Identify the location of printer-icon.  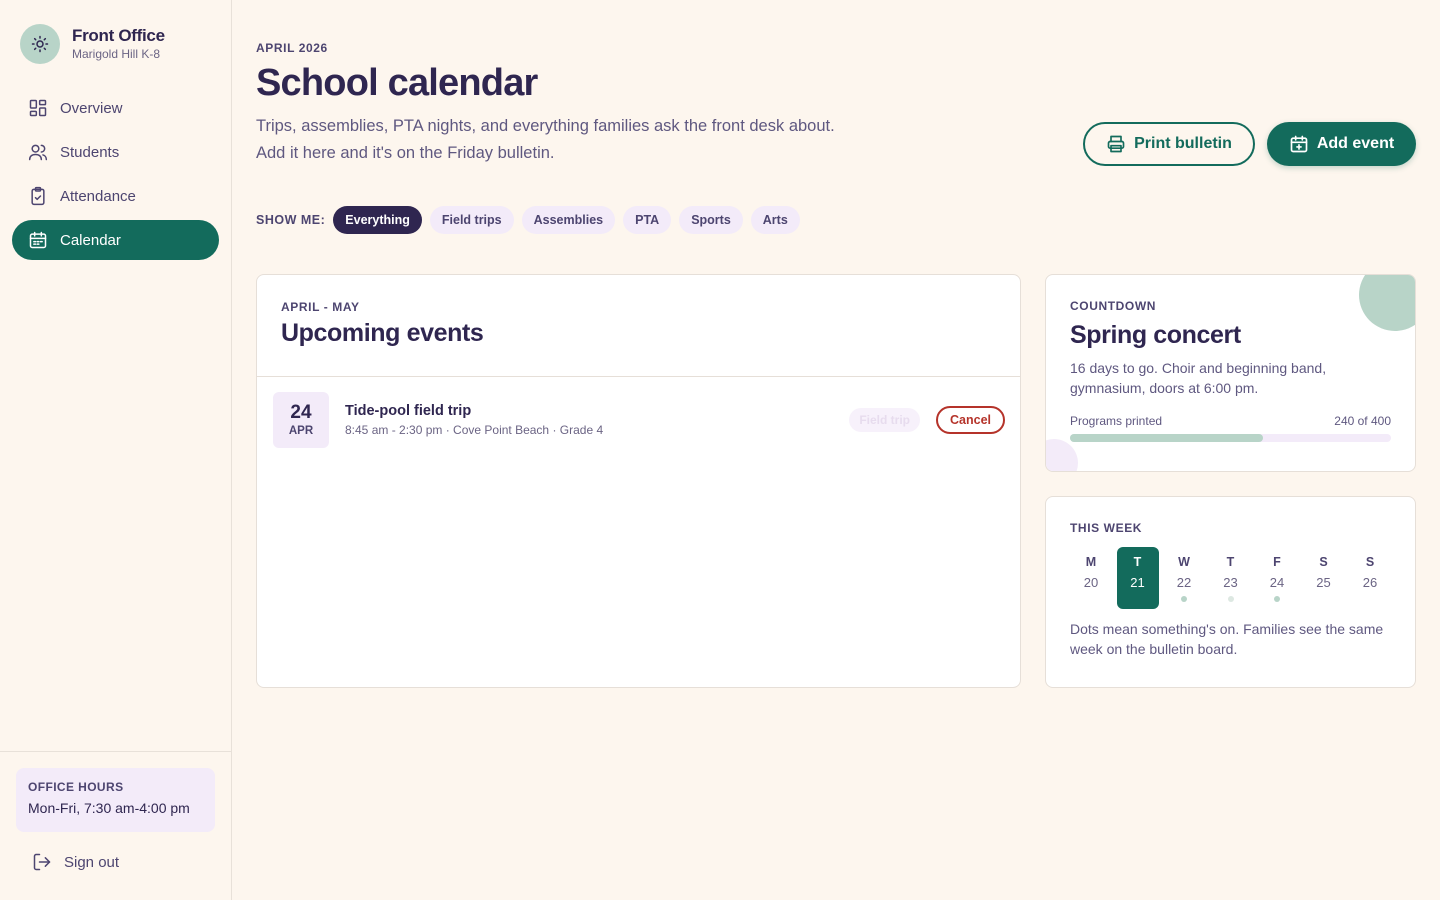
(1116, 144).